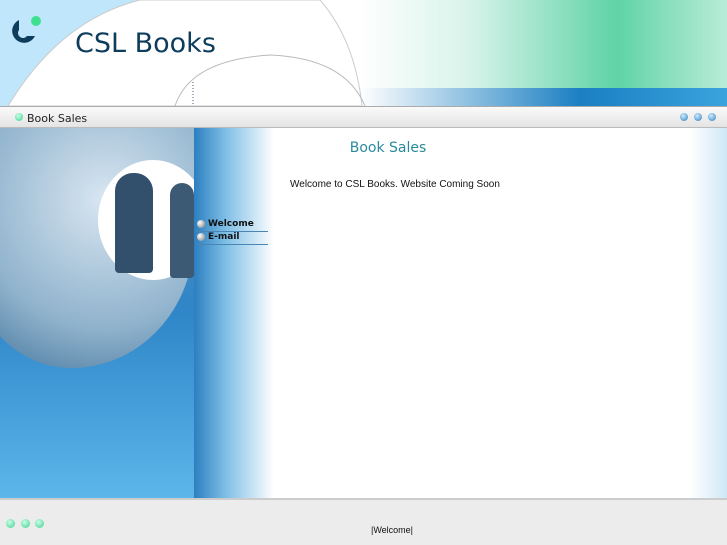 The height and width of the screenshot is (545, 727). What do you see at coordinates (363, 117) in the screenshot?
I see `navbar: Book Sales` at bounding box center [363, 117].